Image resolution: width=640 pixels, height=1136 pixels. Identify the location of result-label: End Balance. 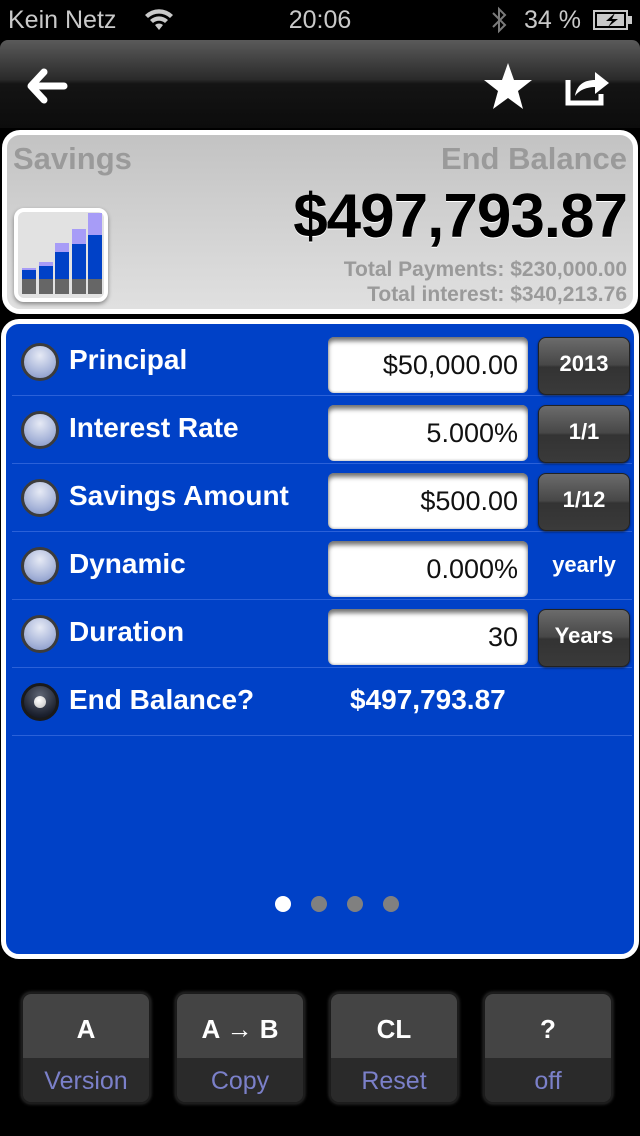
(533, 158).